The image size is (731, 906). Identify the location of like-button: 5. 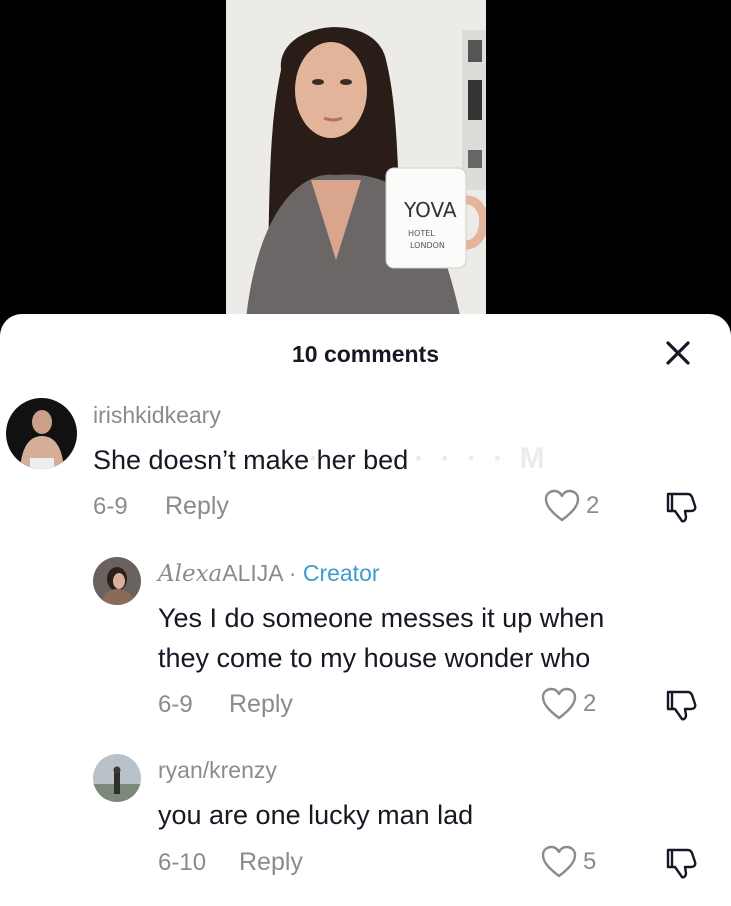
(568, 862).